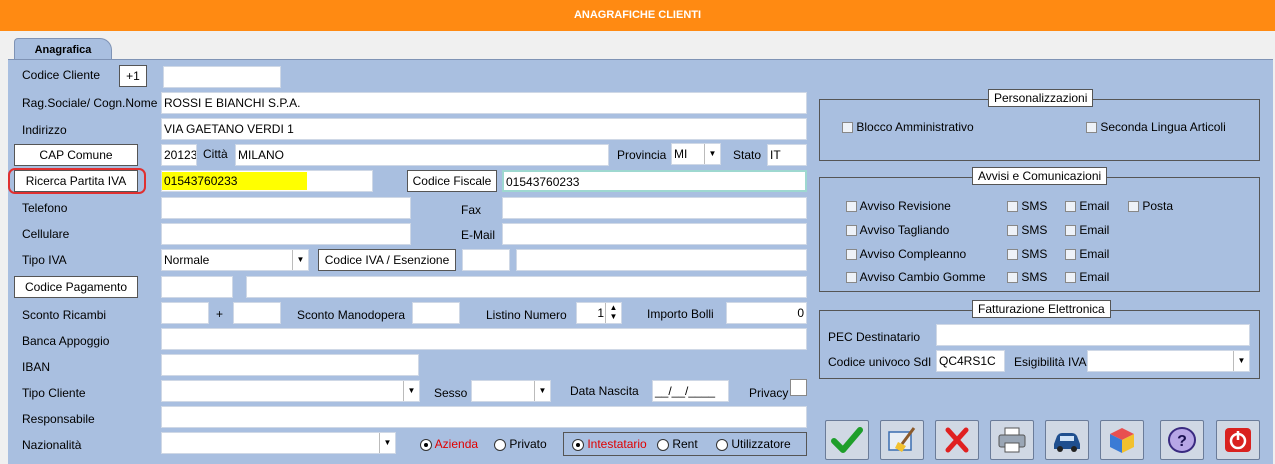 This screenshot has width=1275, height=464. I want to click on nazionalita-label: Nazionalità, so click(52, 445).